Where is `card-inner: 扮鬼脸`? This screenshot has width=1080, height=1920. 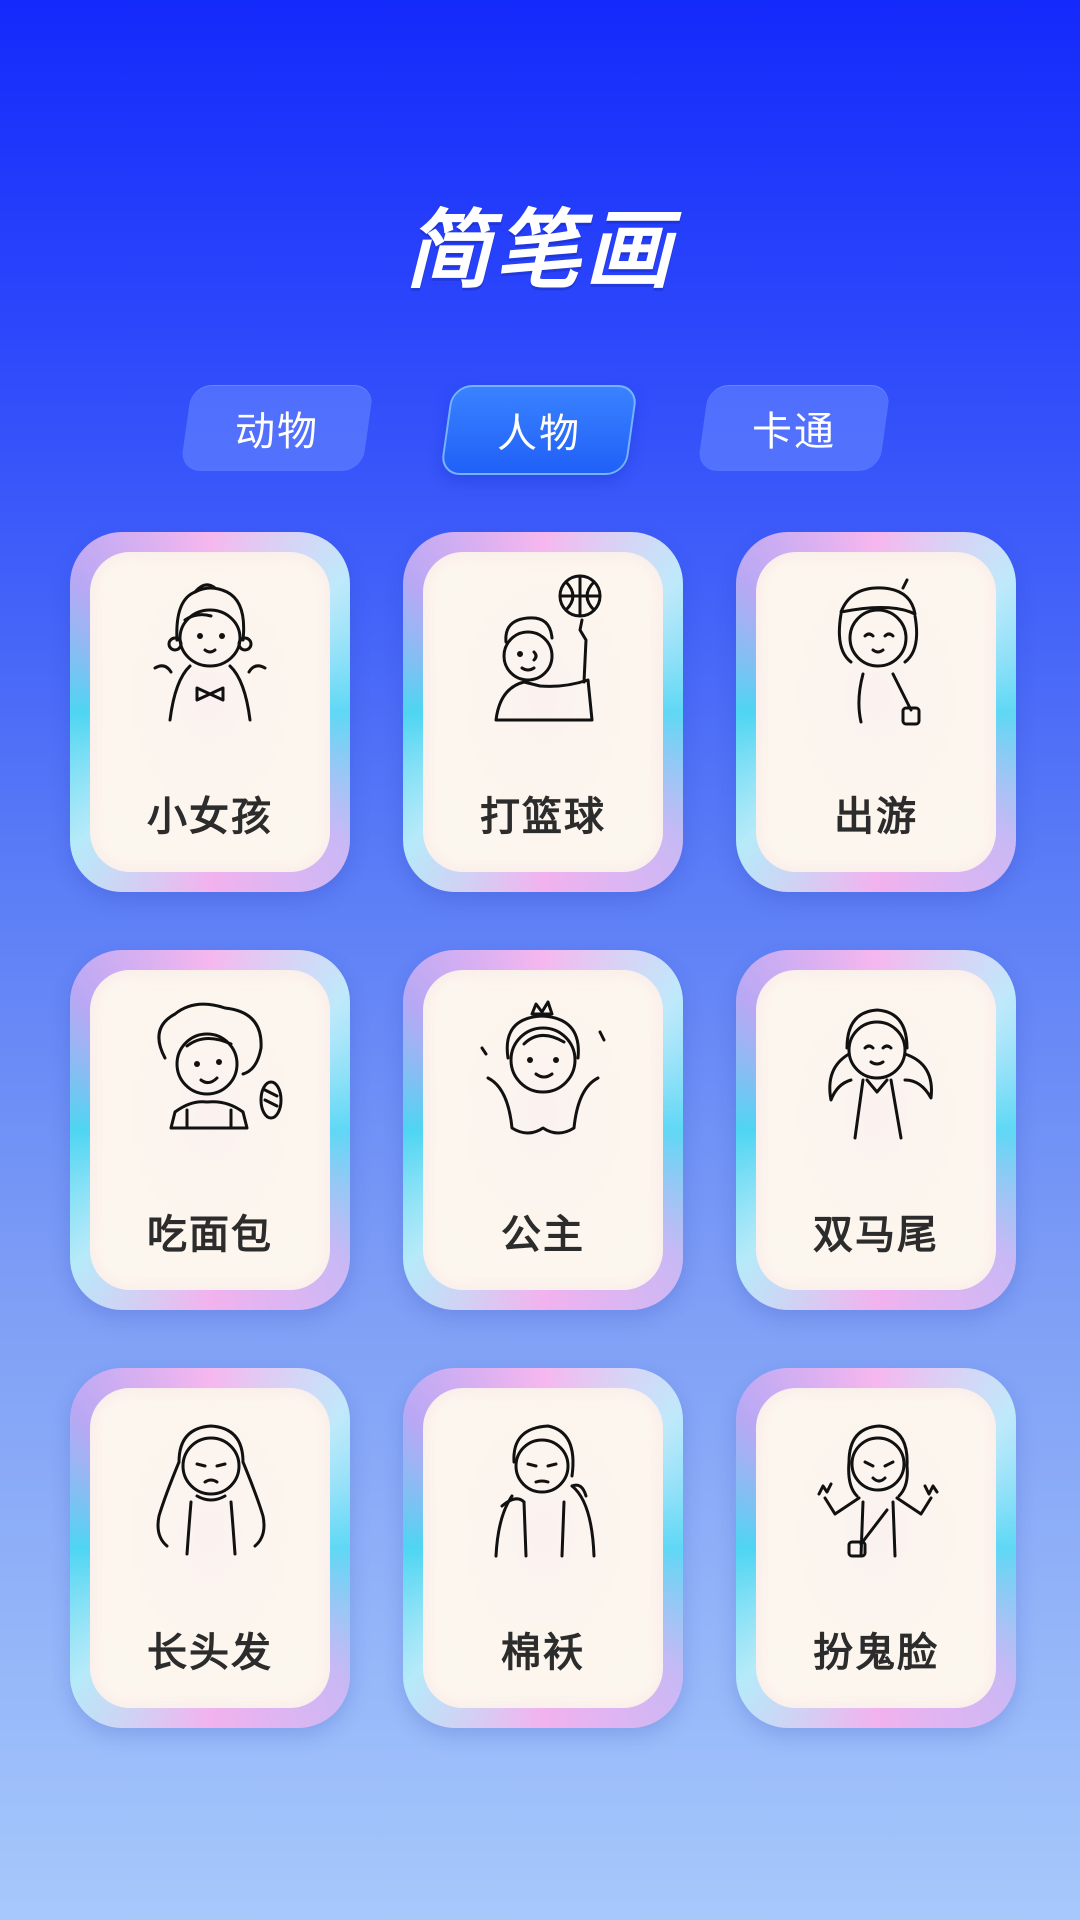 card-inner: 扮鬼脸 is located at coordinates (876, 1548).